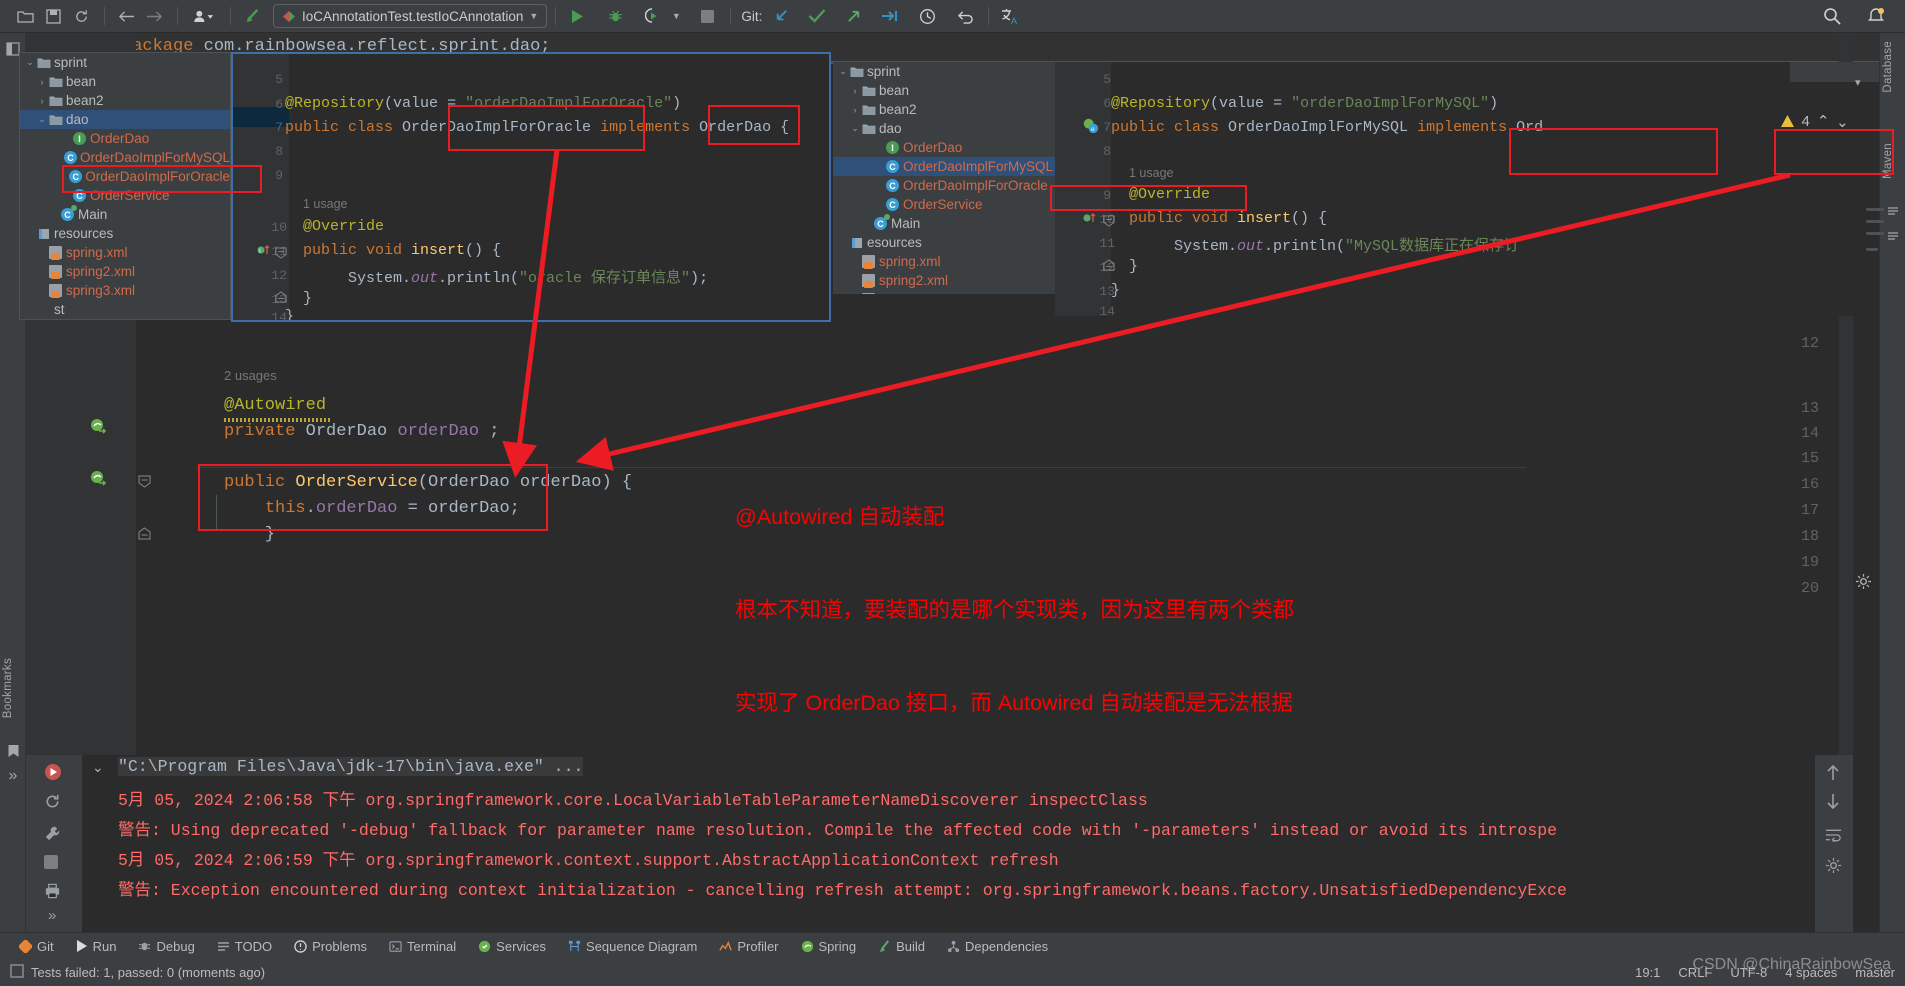 This screenshot has height=986, width=1905. I want to click on bean-validation-icon, so click(1893, 211).